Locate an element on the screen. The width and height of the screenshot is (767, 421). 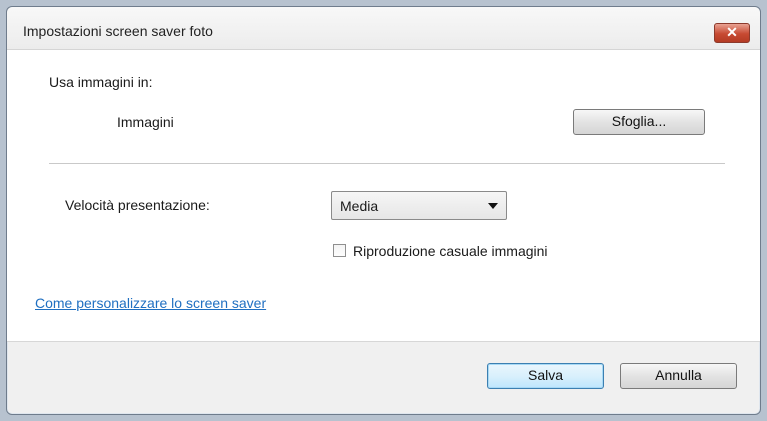
chevron-down-icon is located at coordinates (493, 206).